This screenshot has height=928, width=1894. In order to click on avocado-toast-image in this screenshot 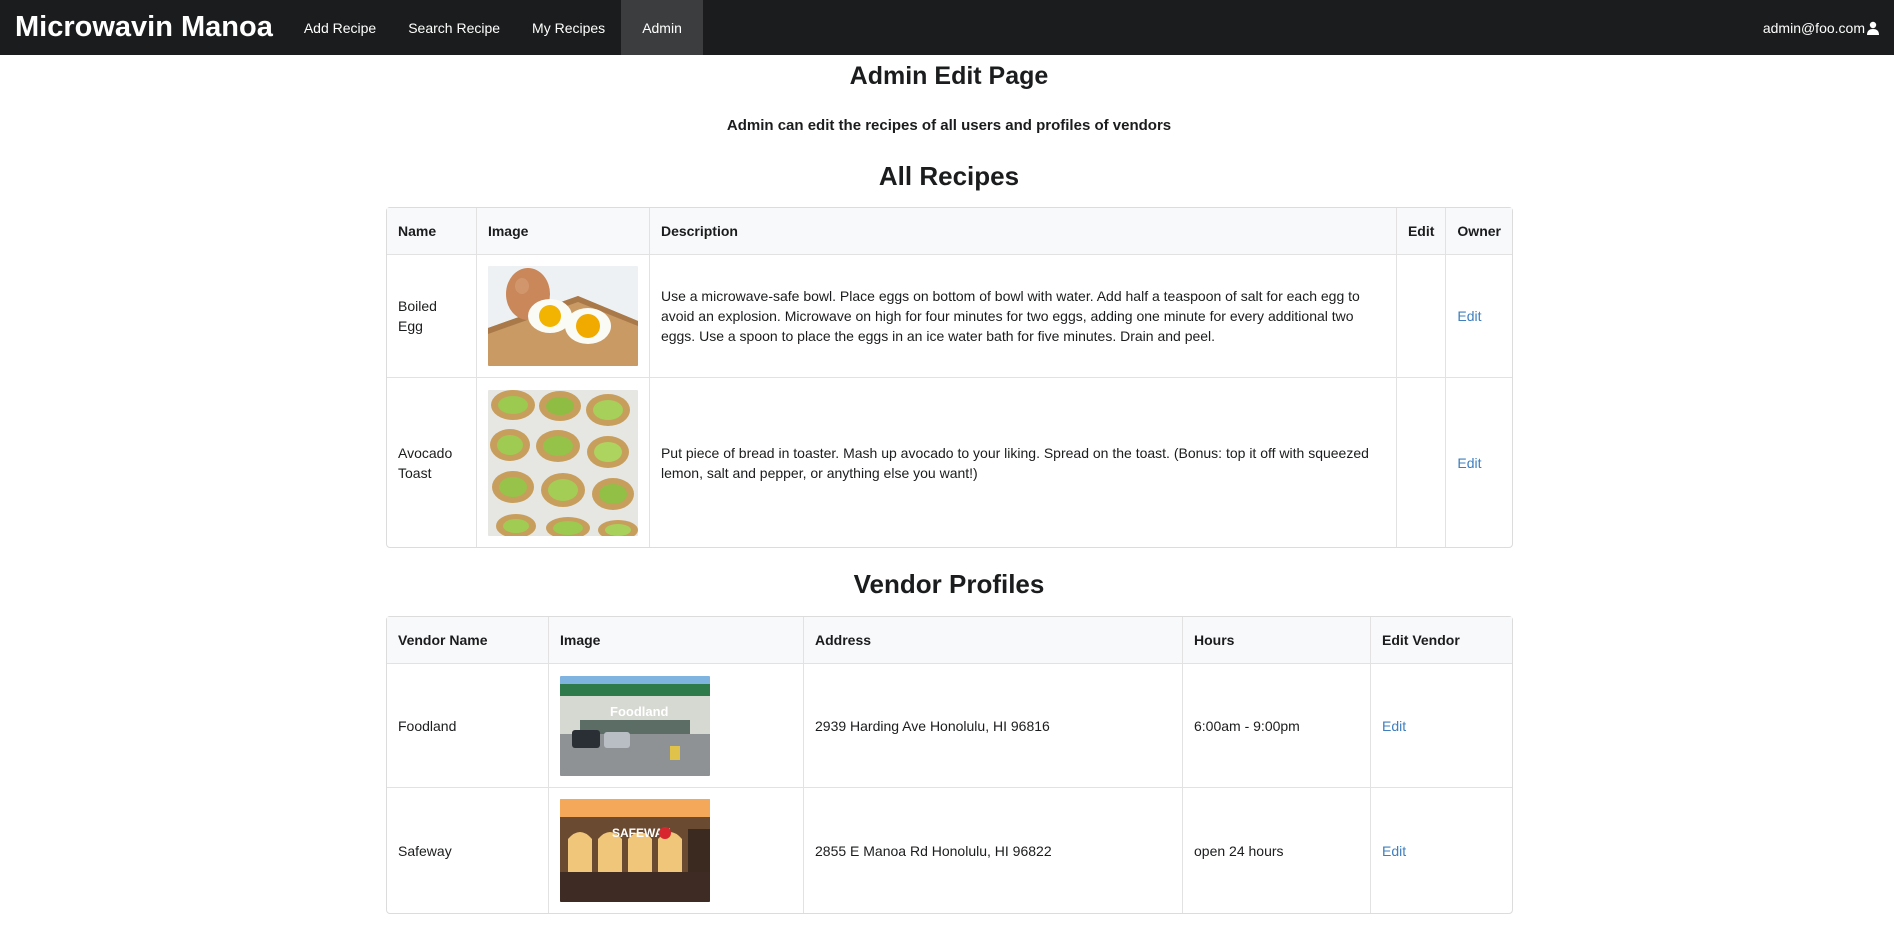, I will do `click(562, 462)`.